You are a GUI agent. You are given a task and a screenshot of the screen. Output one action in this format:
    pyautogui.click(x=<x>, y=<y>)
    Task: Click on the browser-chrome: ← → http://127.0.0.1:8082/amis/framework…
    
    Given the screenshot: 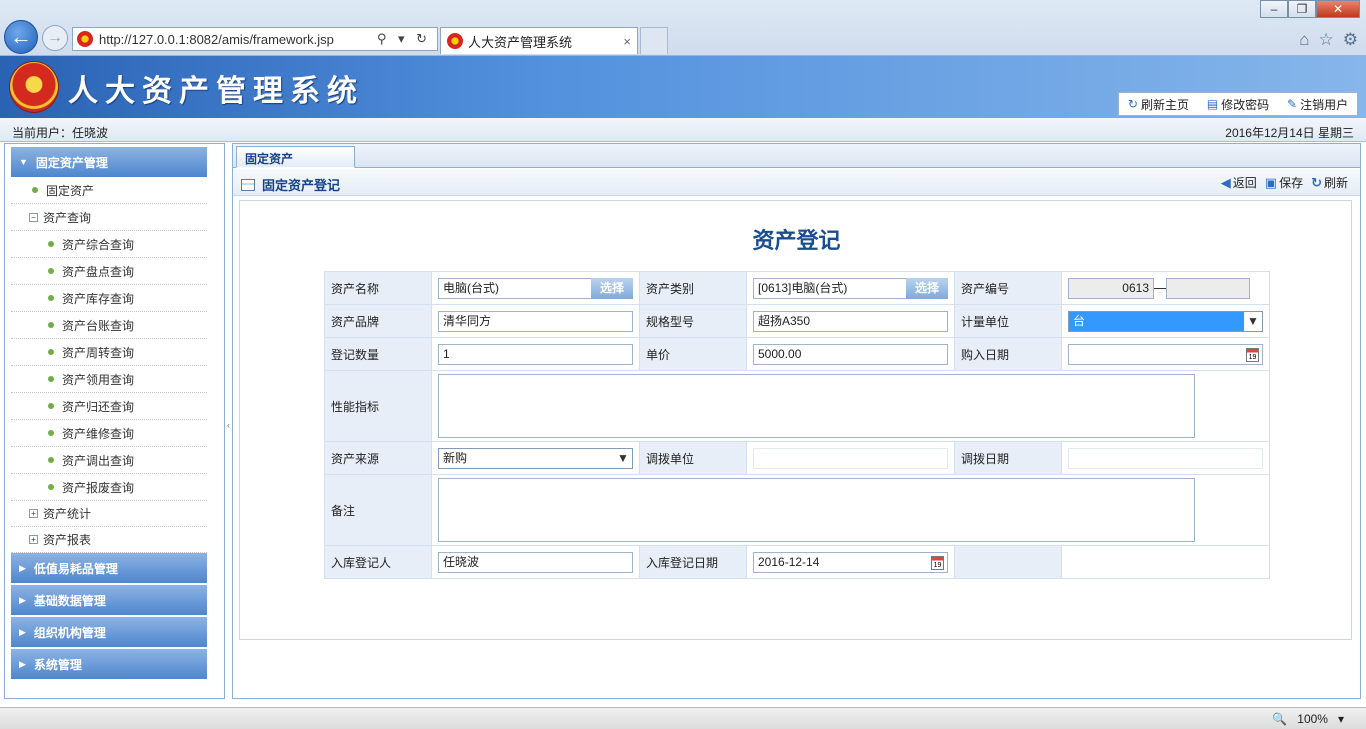 What is the action you would take?
    pyautogui.click(x=683, y=28)
    